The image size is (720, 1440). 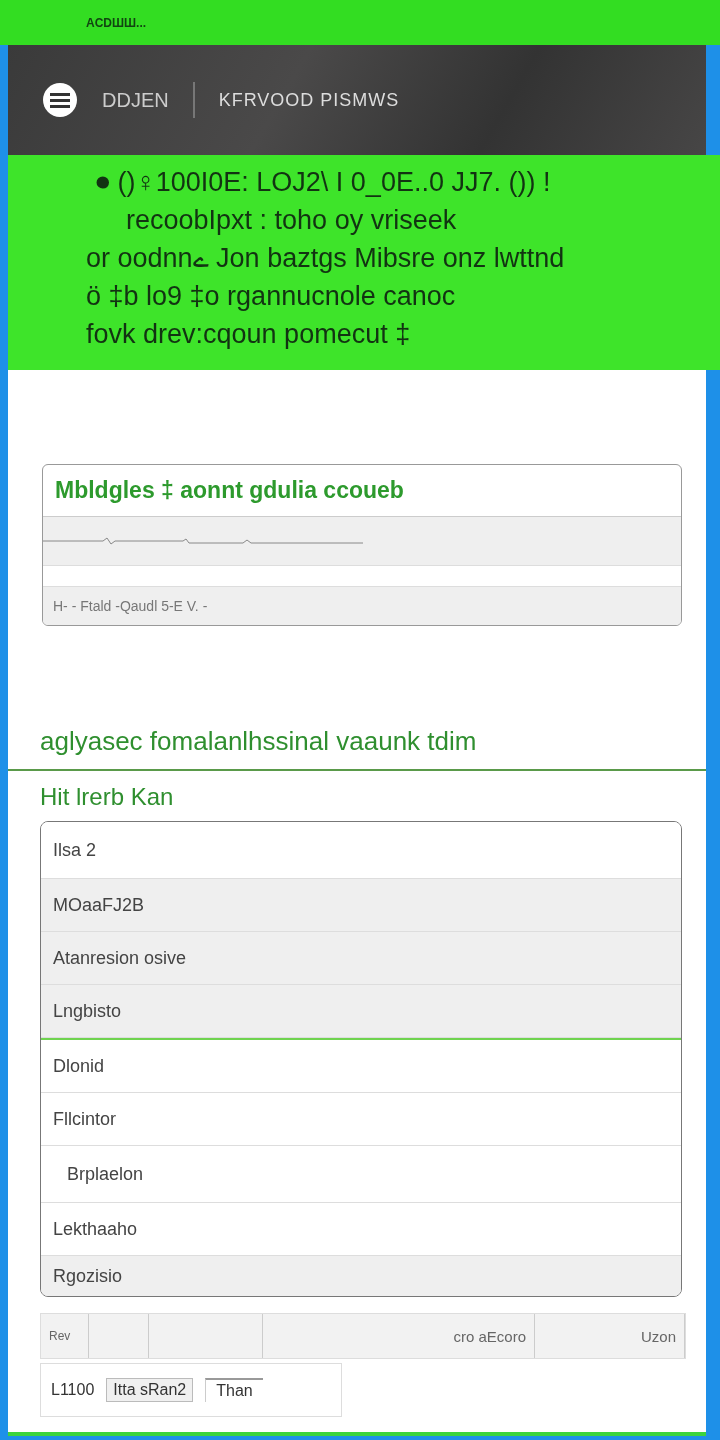 I want to click on header-title: KFRVOOD PISMWS, so click(x=309, y=100).